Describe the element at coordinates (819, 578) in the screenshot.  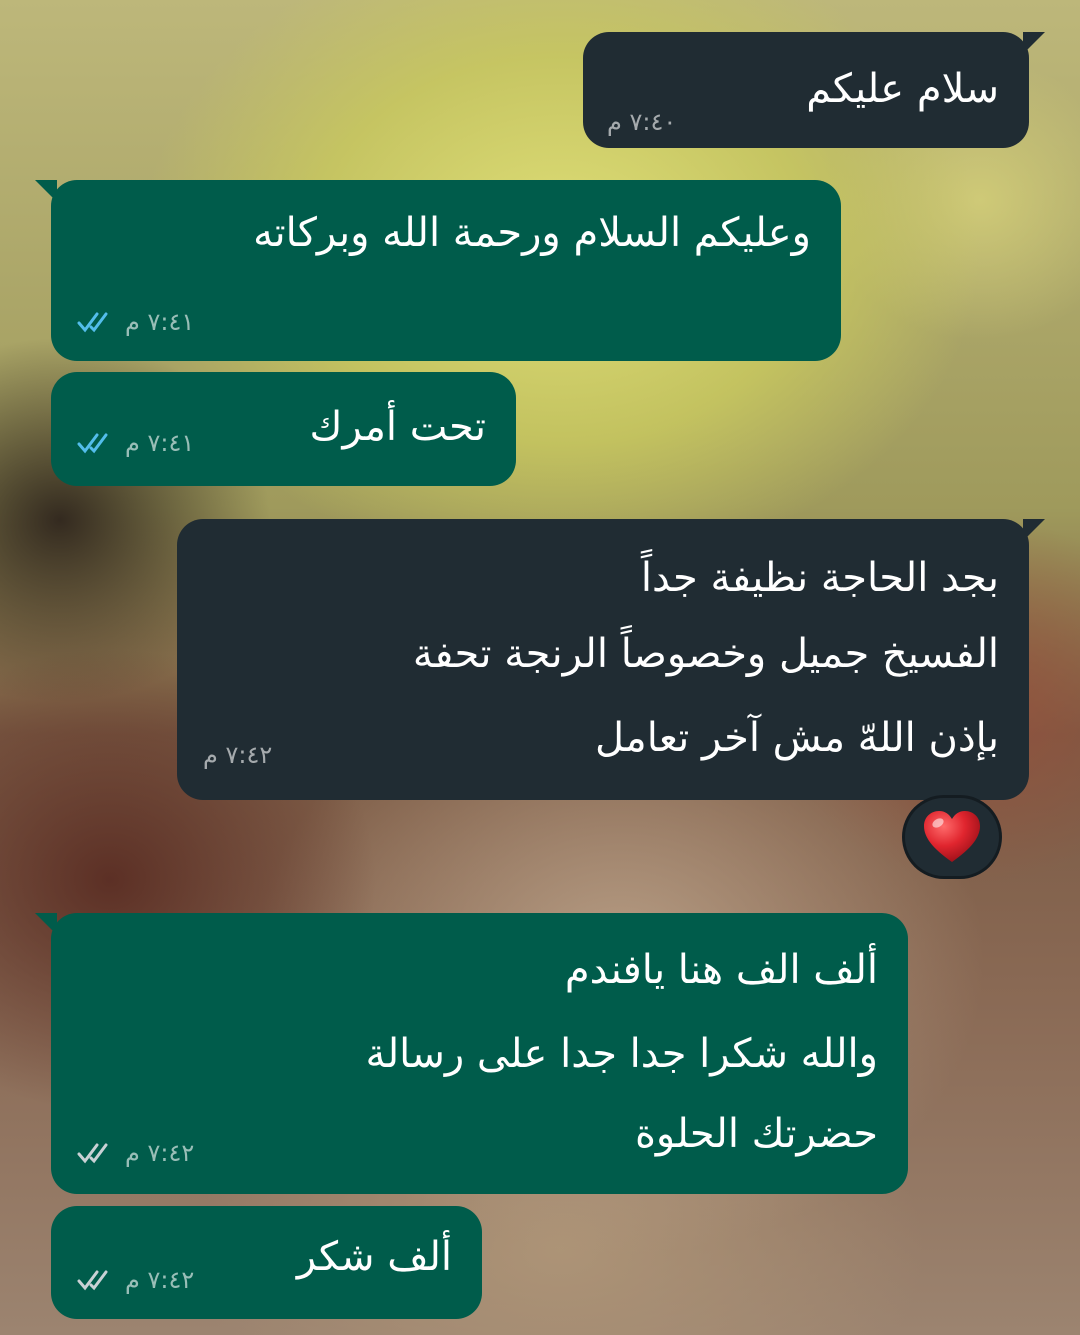
I see `message-line: بجد الحاجة نظيفة جداً` at that location.